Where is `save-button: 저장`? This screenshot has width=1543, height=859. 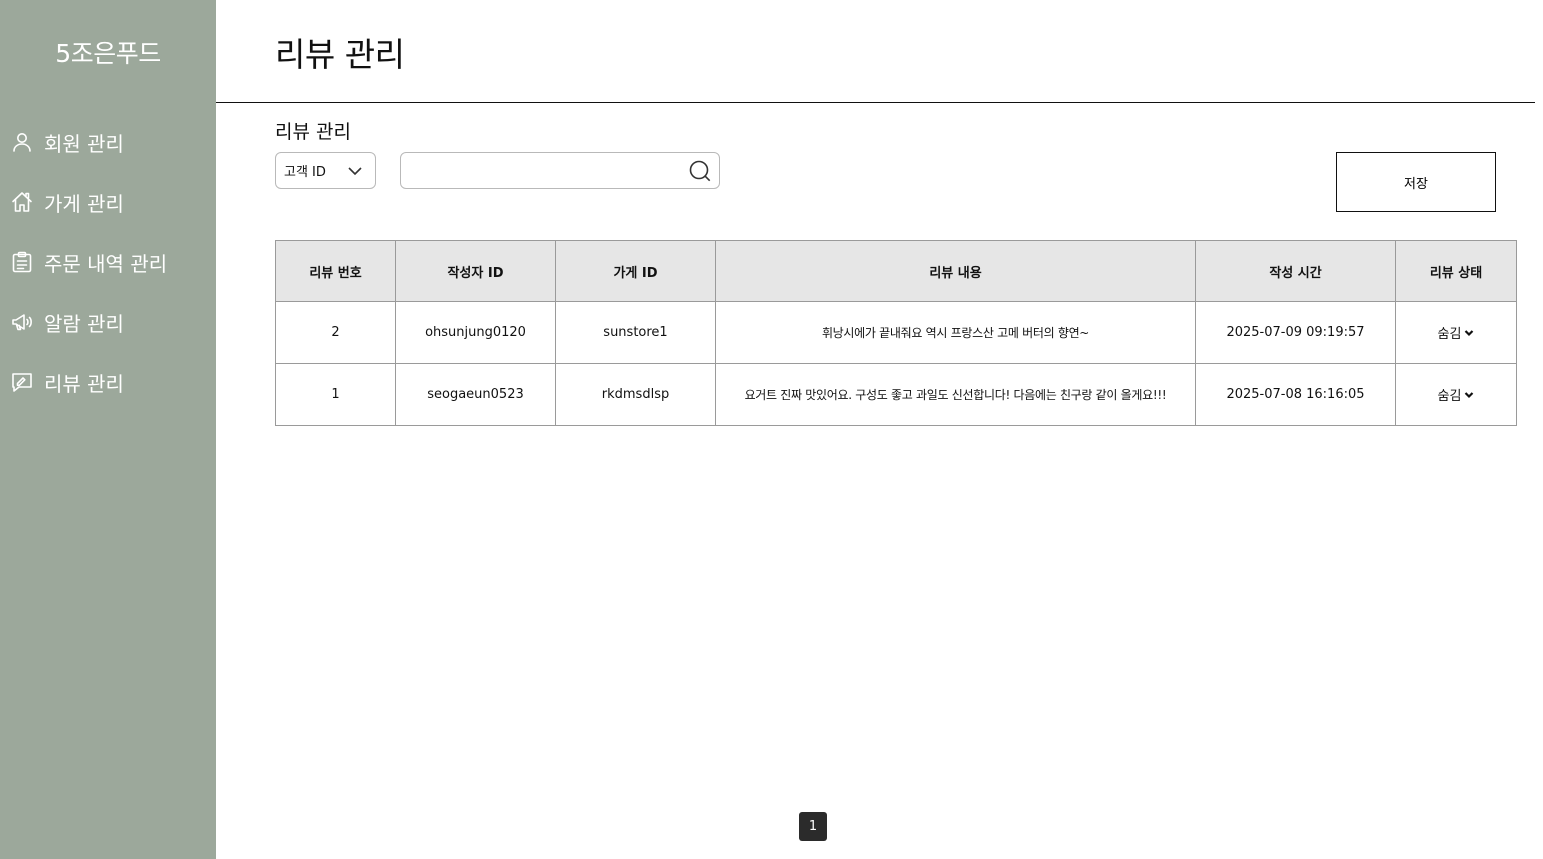
save-button: 저장 is located at coordinates (1416, 182).